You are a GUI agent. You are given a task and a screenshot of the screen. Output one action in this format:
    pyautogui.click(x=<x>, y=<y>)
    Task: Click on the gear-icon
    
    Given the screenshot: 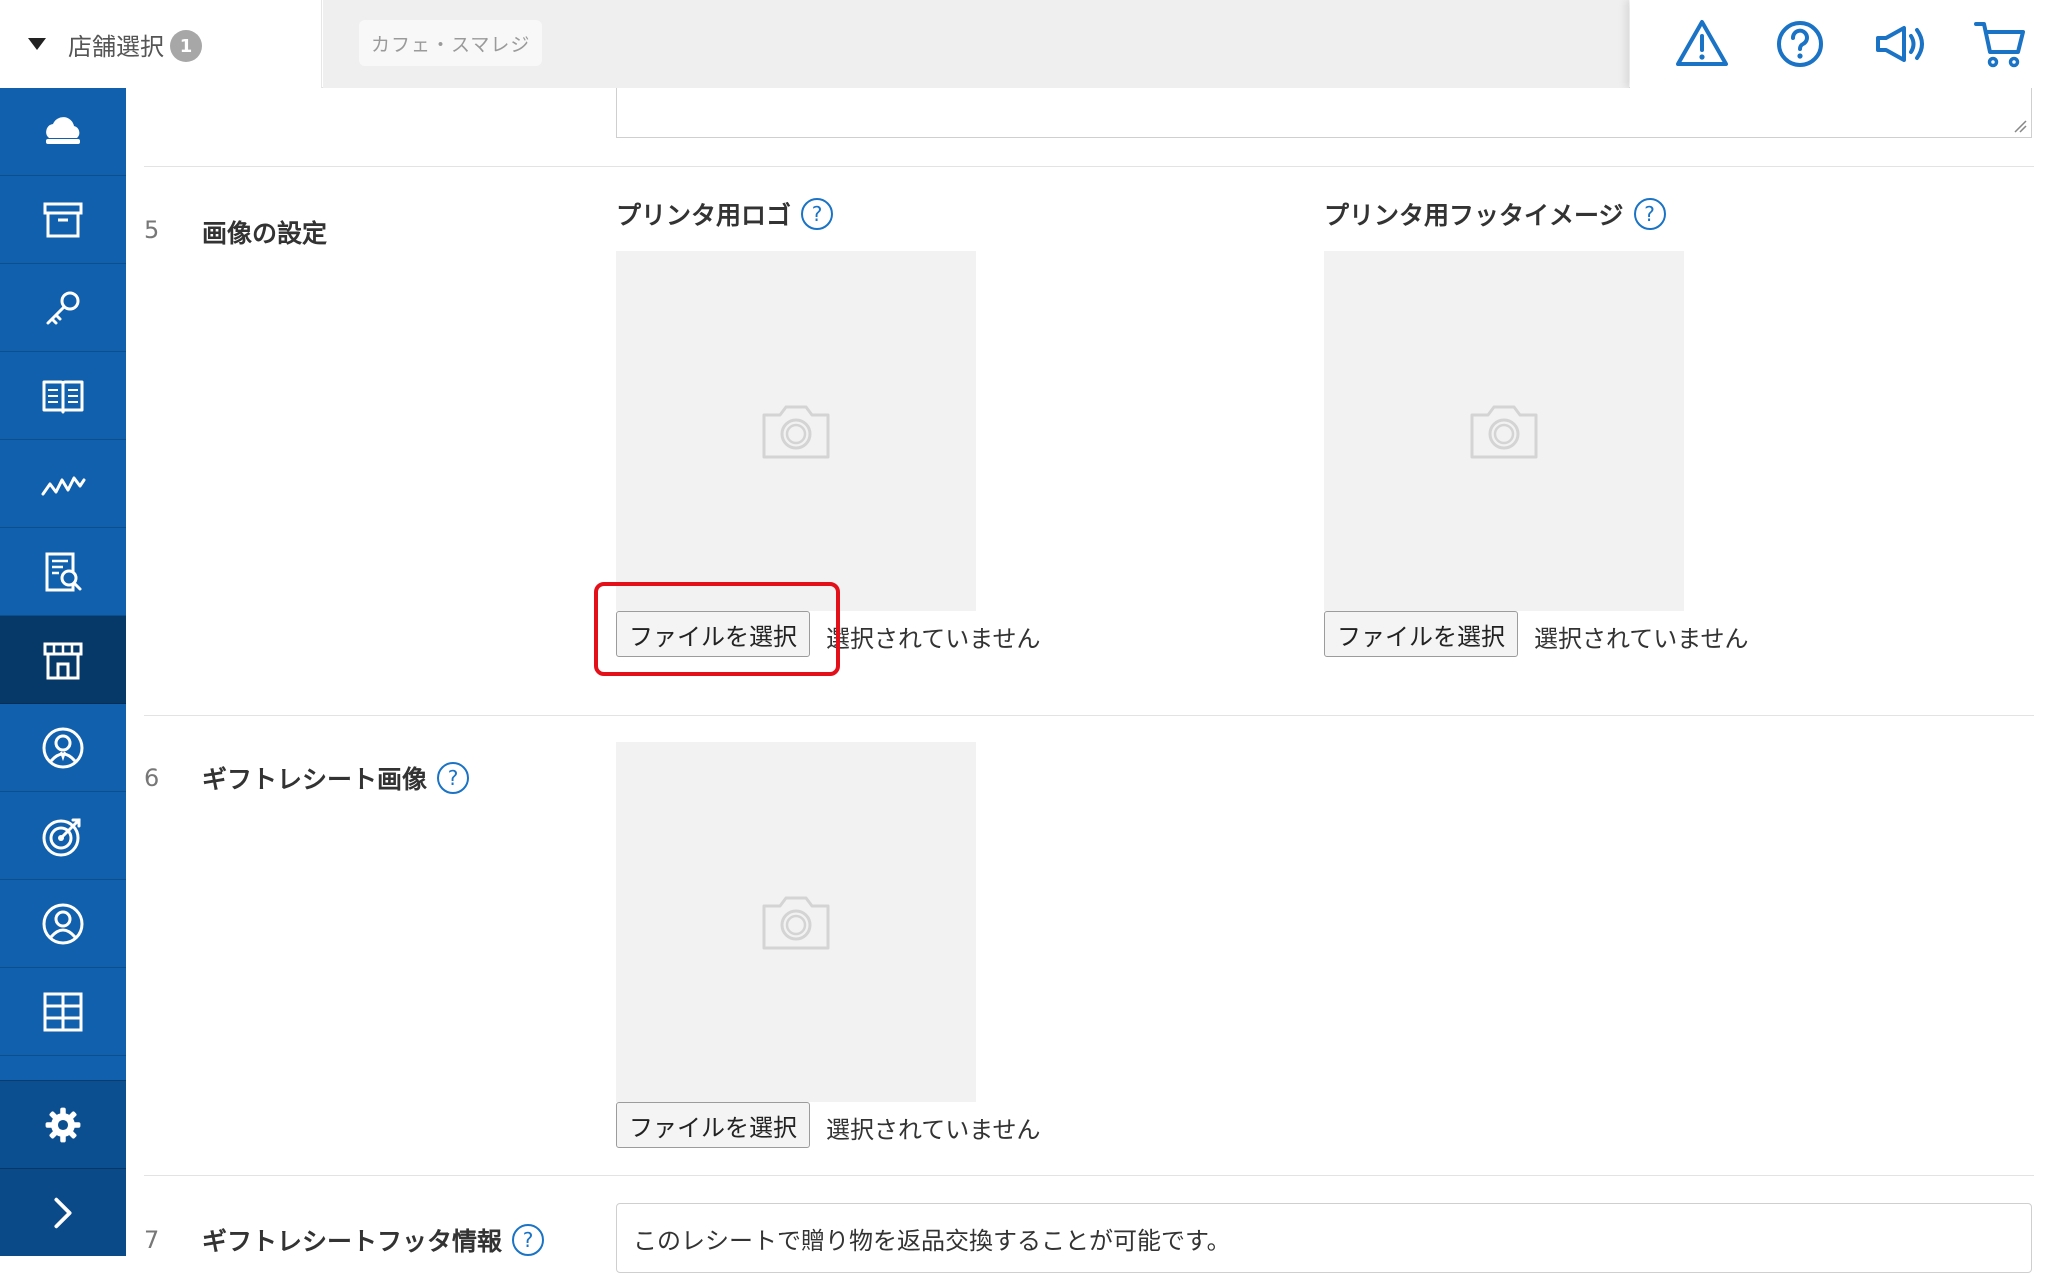 What is the action you would take?
    pyautogui.click(x=63, y=1124)
    